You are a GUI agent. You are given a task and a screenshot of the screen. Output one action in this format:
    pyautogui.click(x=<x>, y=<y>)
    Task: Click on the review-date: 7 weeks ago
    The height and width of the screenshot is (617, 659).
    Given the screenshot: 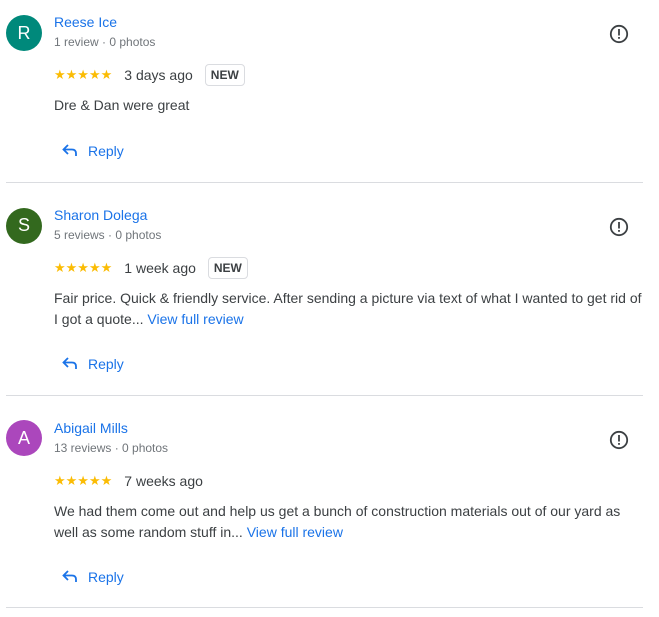 What is the action you would take?
    pyautogui.click(x=163, y=480)
    